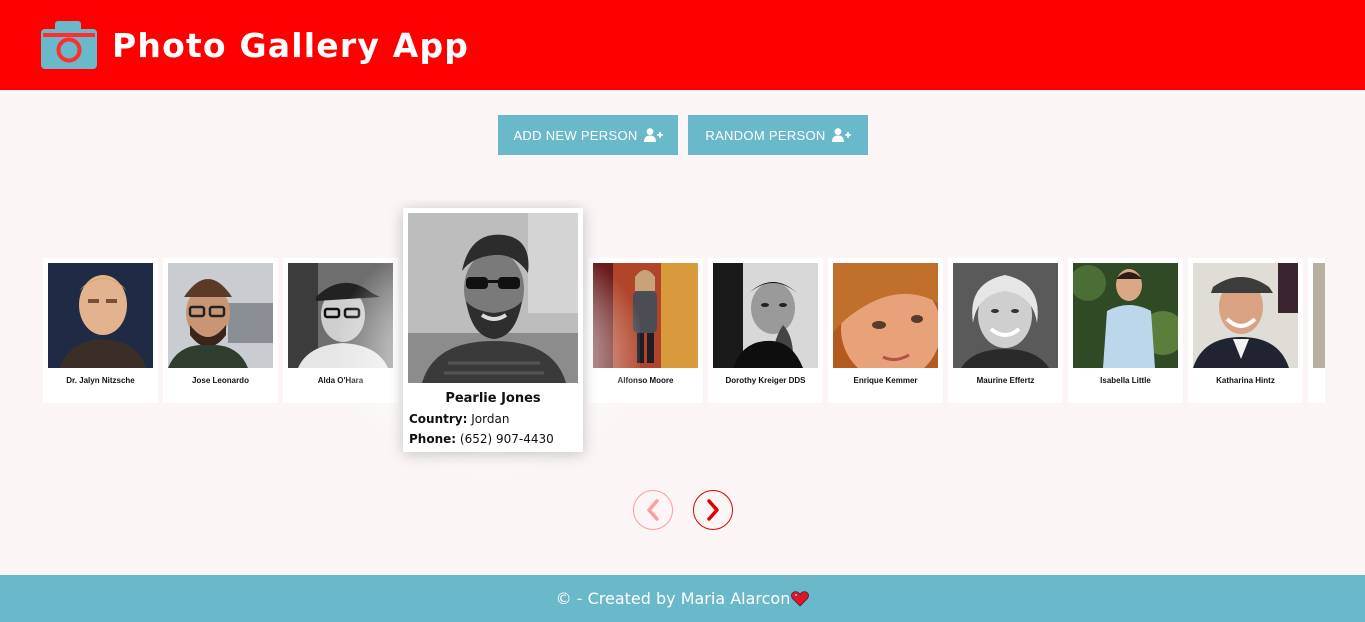 This screenshot has height=622, width=1365. What do you see at coordinates (575, 135) in the screenshot?
I see `add-new-person-label: ADD NEW PERSON` at bounding box center [575, 135].